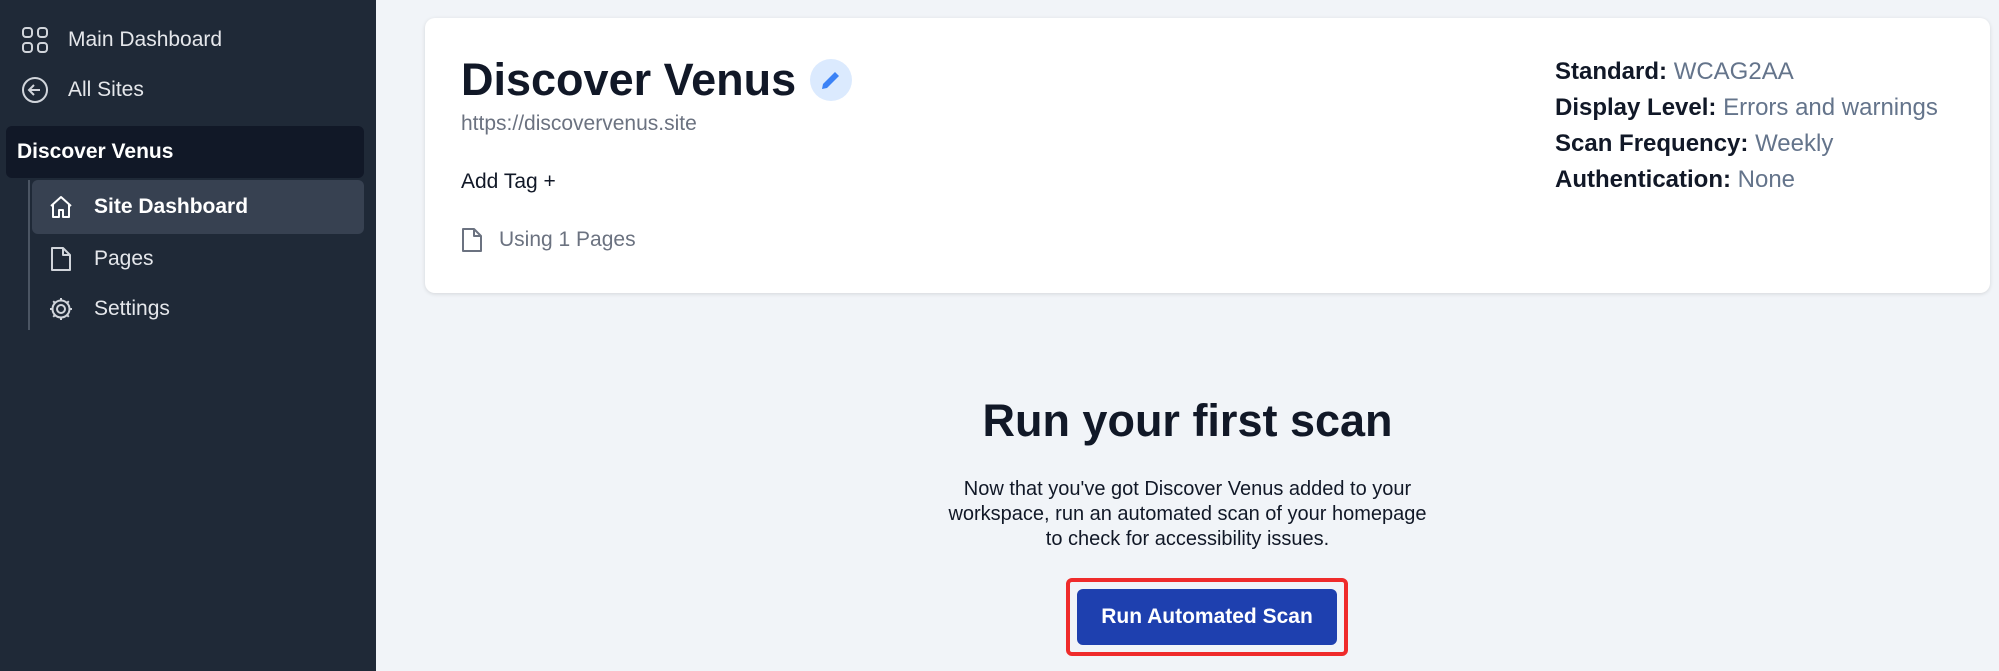 This screenshot has height=671, width=1999. I want to click on grid-icon, so click(35, 40).